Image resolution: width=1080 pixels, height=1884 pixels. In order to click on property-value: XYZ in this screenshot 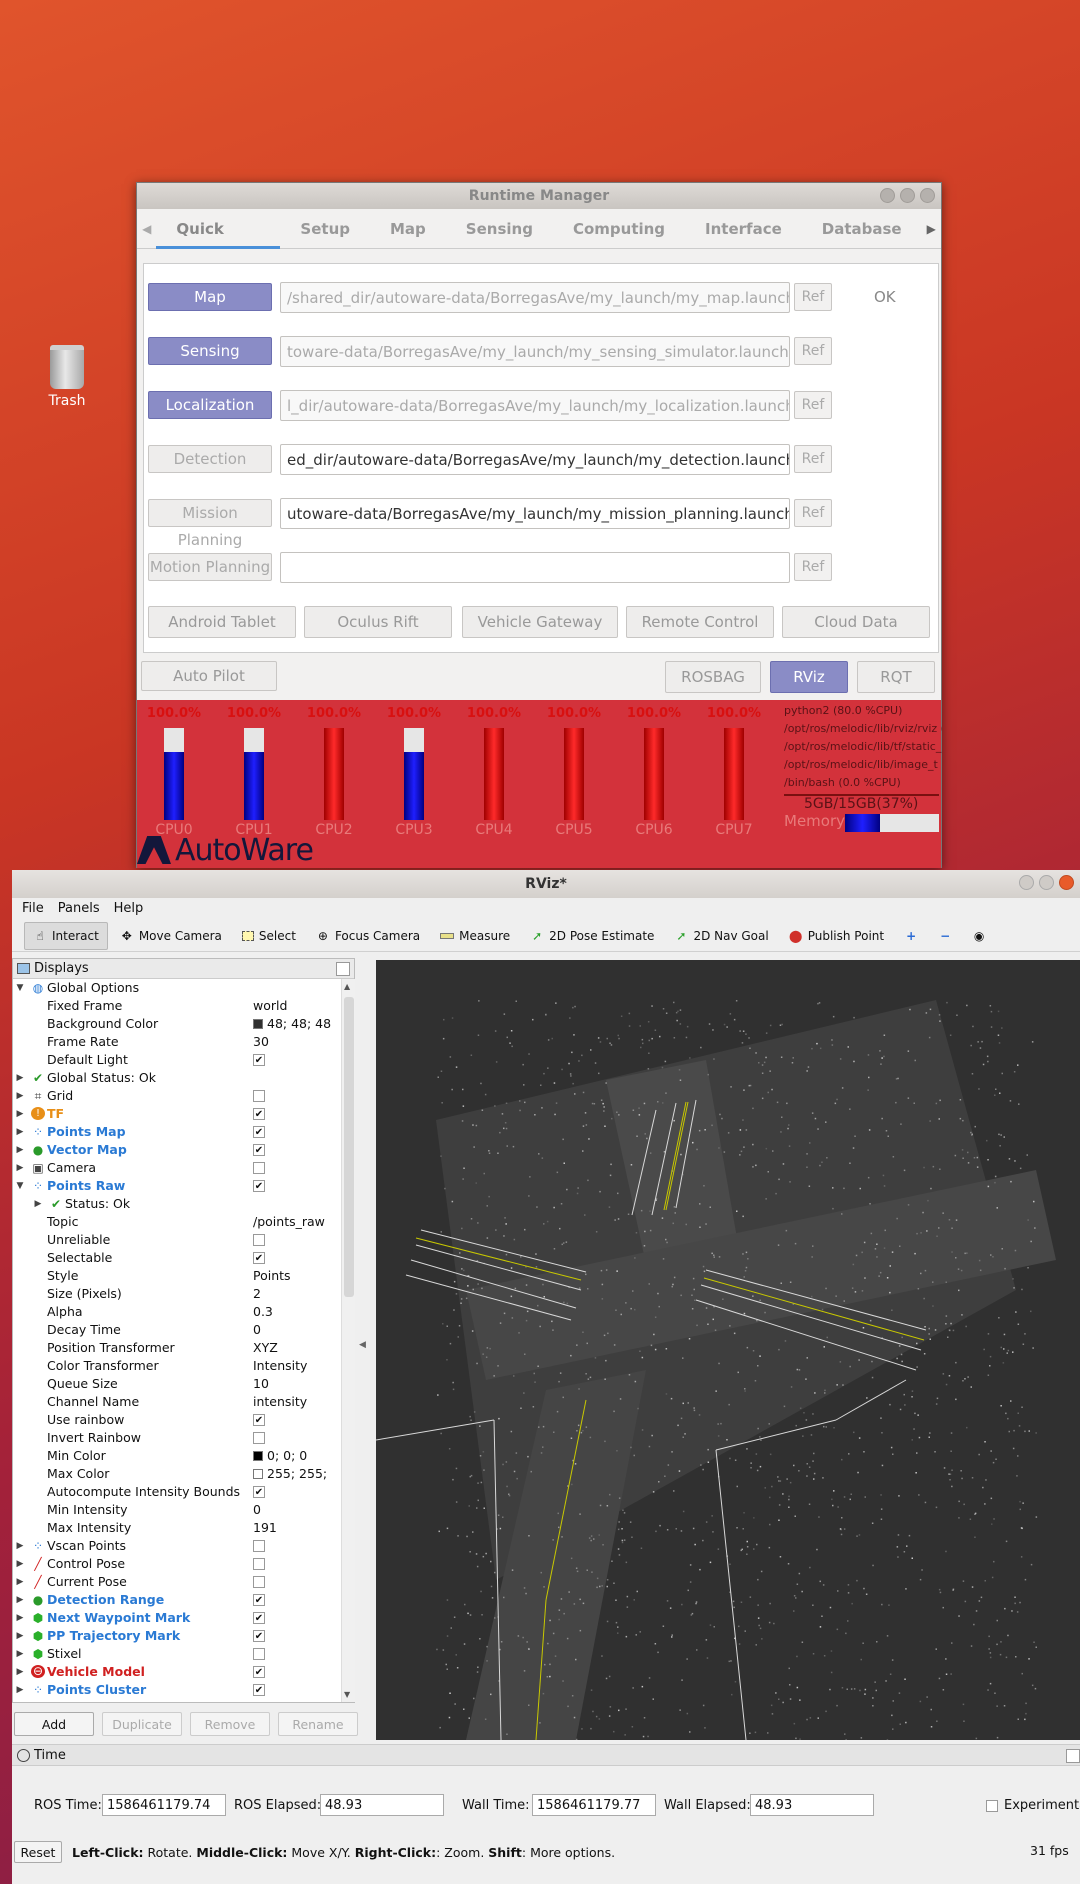, I will do `click(297, 1348)`.